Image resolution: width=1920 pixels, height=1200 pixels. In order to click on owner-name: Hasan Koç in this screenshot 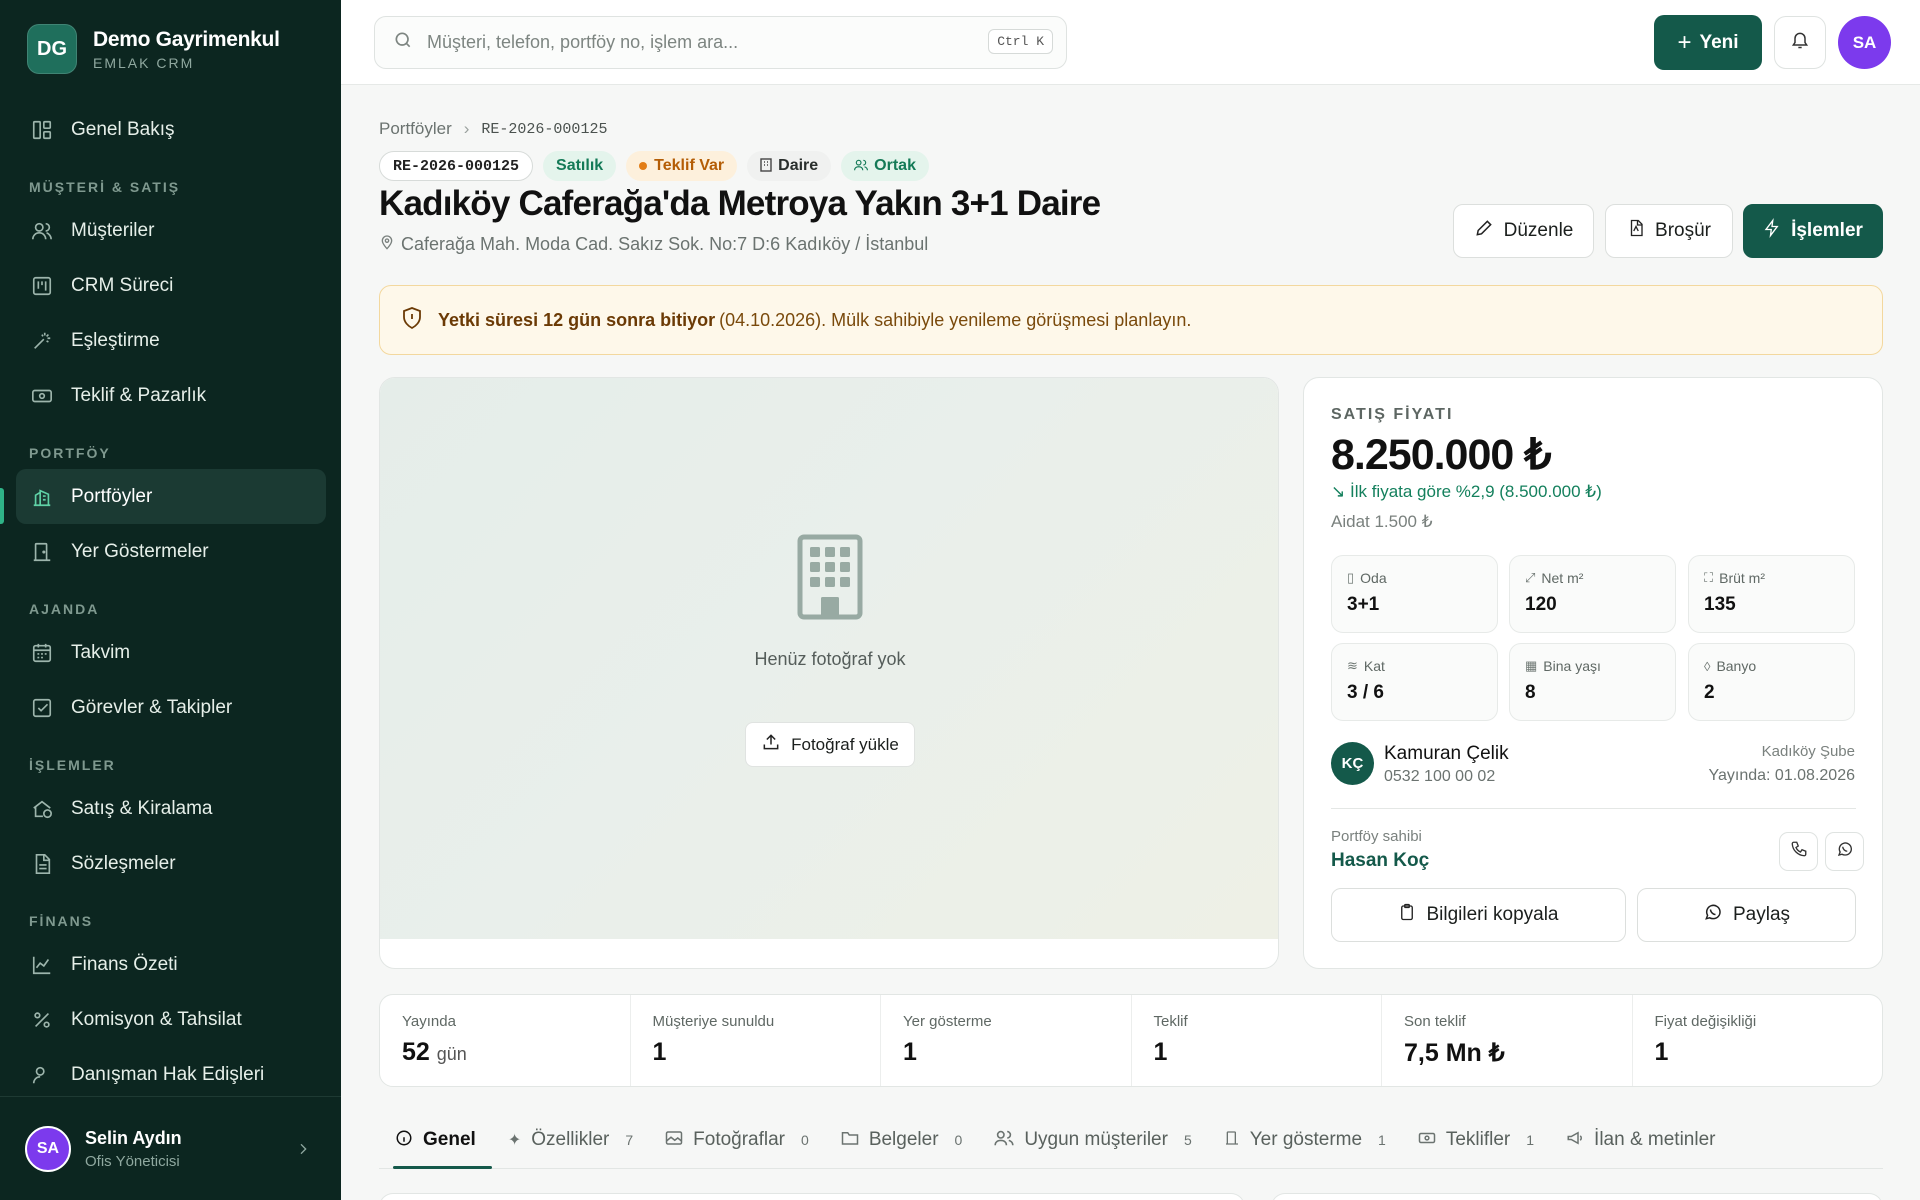, I will do `click(1380, 861)`.